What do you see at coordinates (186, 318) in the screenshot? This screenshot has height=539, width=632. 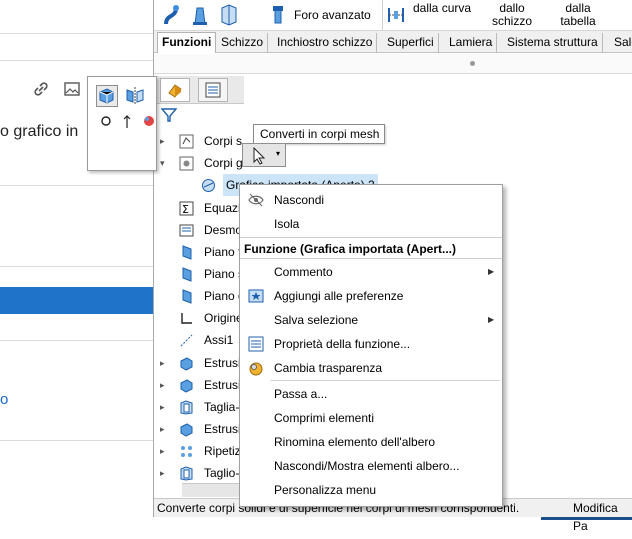 I see `origin-icon` at bounding box center [186, 318].